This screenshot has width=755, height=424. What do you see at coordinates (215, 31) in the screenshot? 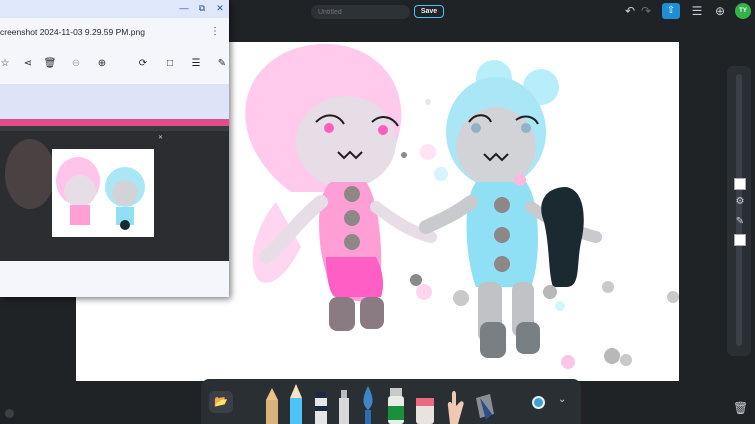
I see `more-options-icon: ⋮` at bounding box center [215, 31].